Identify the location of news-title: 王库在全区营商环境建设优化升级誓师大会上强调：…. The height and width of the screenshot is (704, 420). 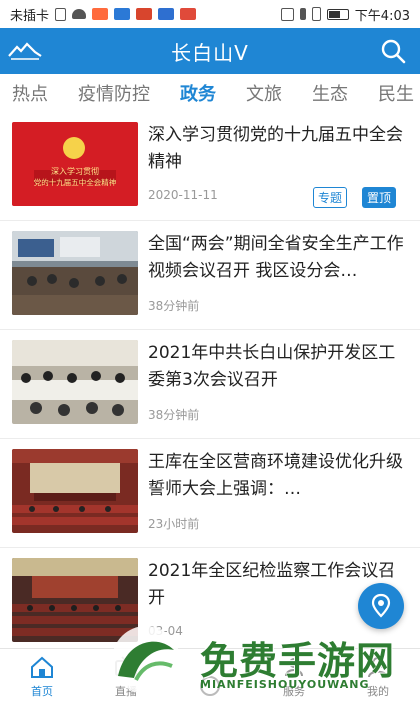
(275, 475).